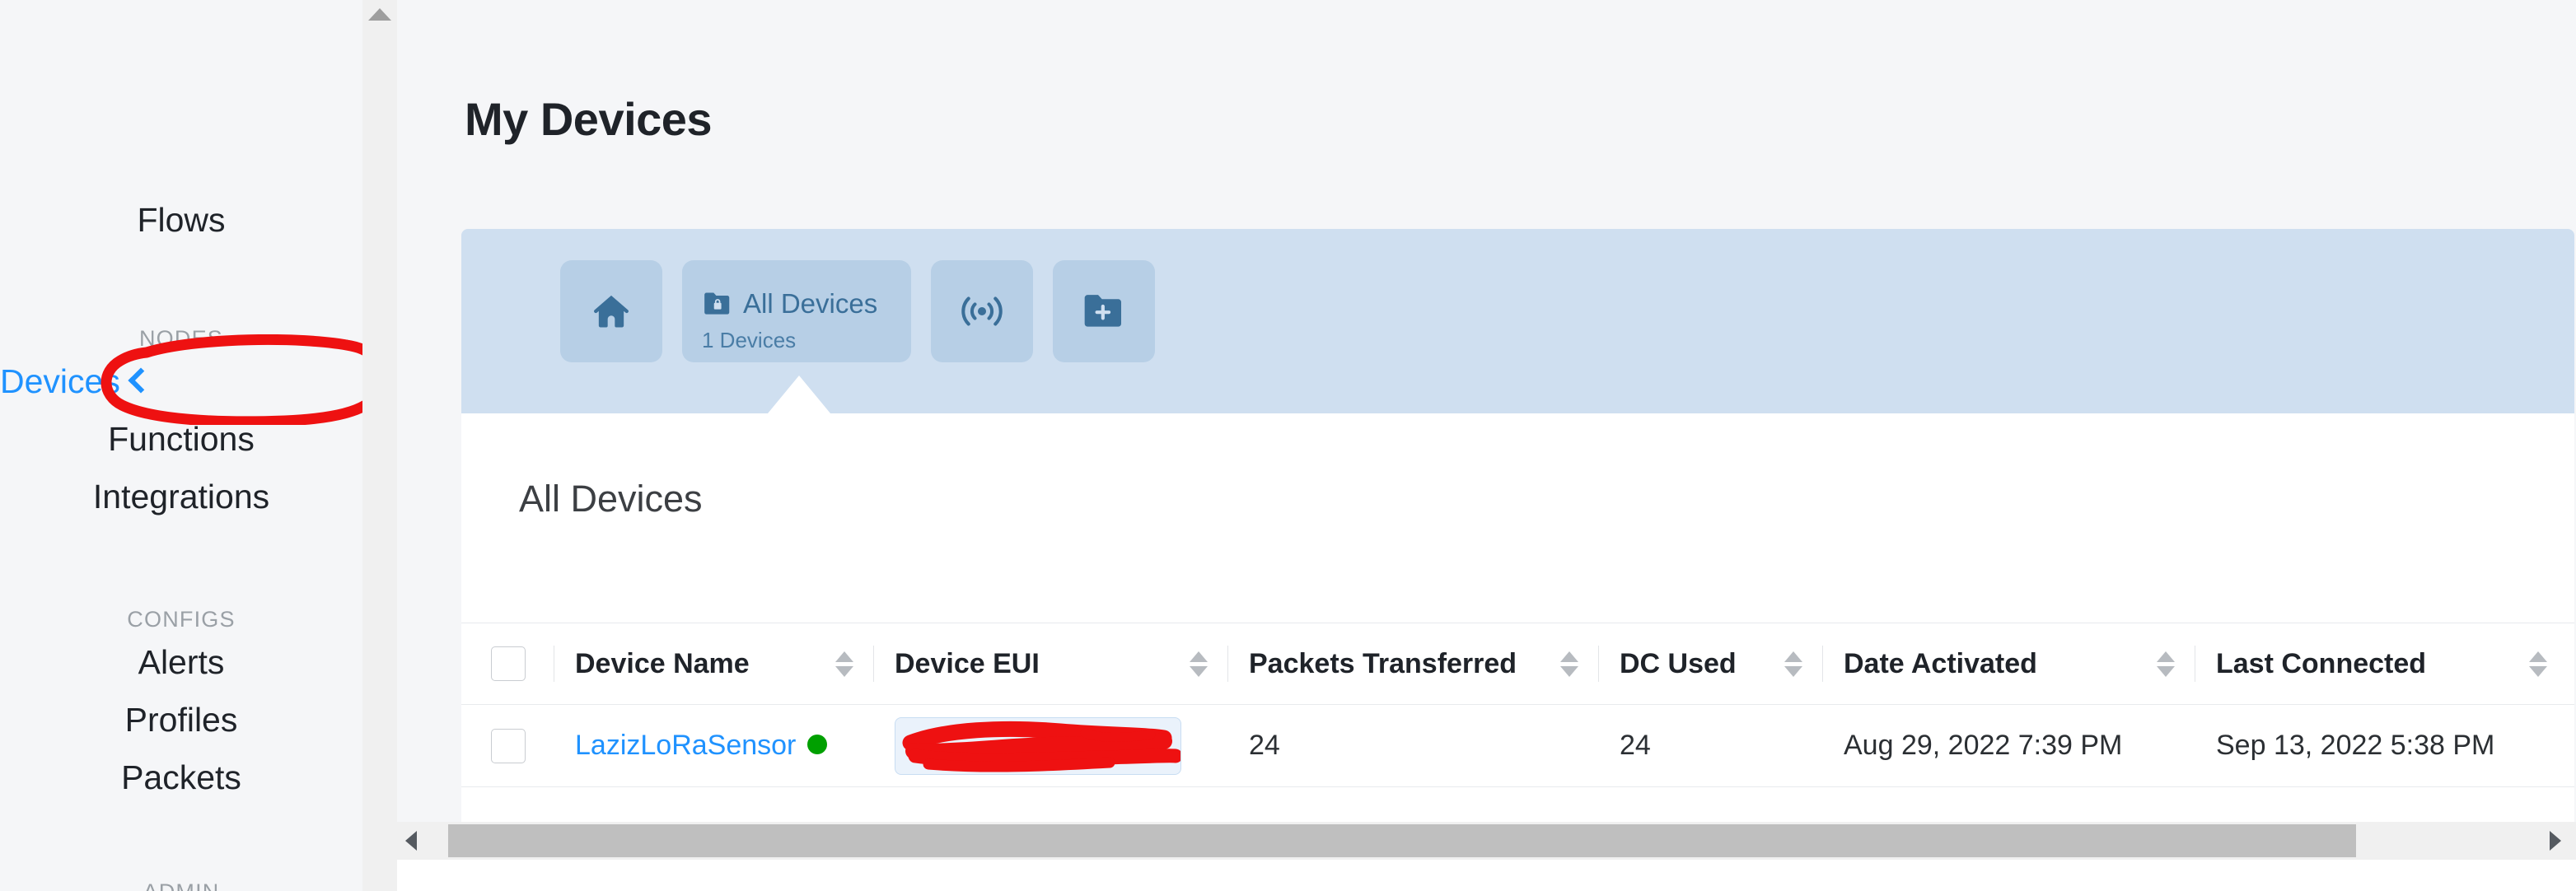 The image size is (2576, 891). What do you see at coordinates (181, 497) in the screenshot?
I see `sidebar-item-integrations: Integrations` at bounding box center [181, 497].